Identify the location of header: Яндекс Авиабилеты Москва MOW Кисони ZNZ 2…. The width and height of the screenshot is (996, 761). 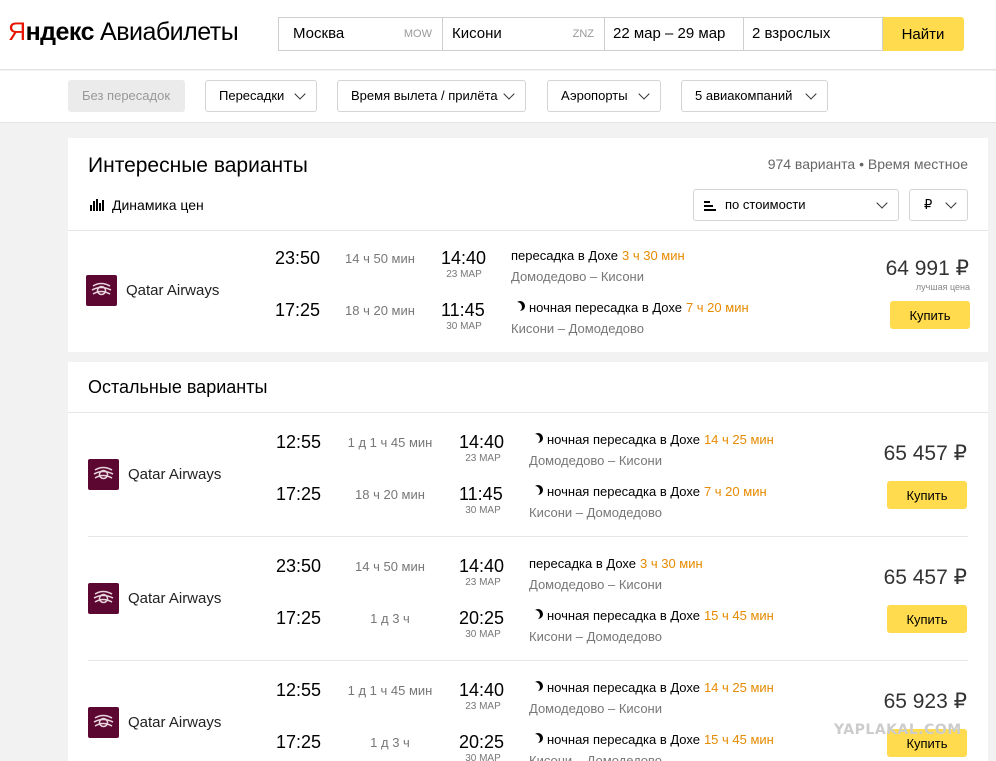
(498, 35).